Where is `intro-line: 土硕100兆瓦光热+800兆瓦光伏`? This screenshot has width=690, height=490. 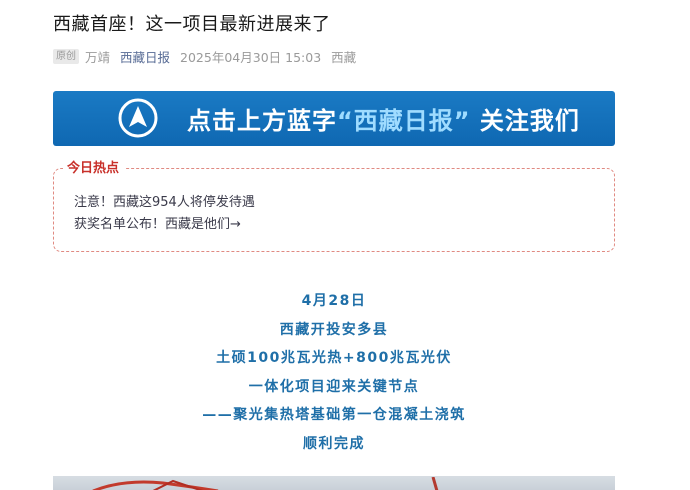
intro-line: 土硕100兆瓦光热+800兆瓦光伏 is located at coordinates (334, 358).